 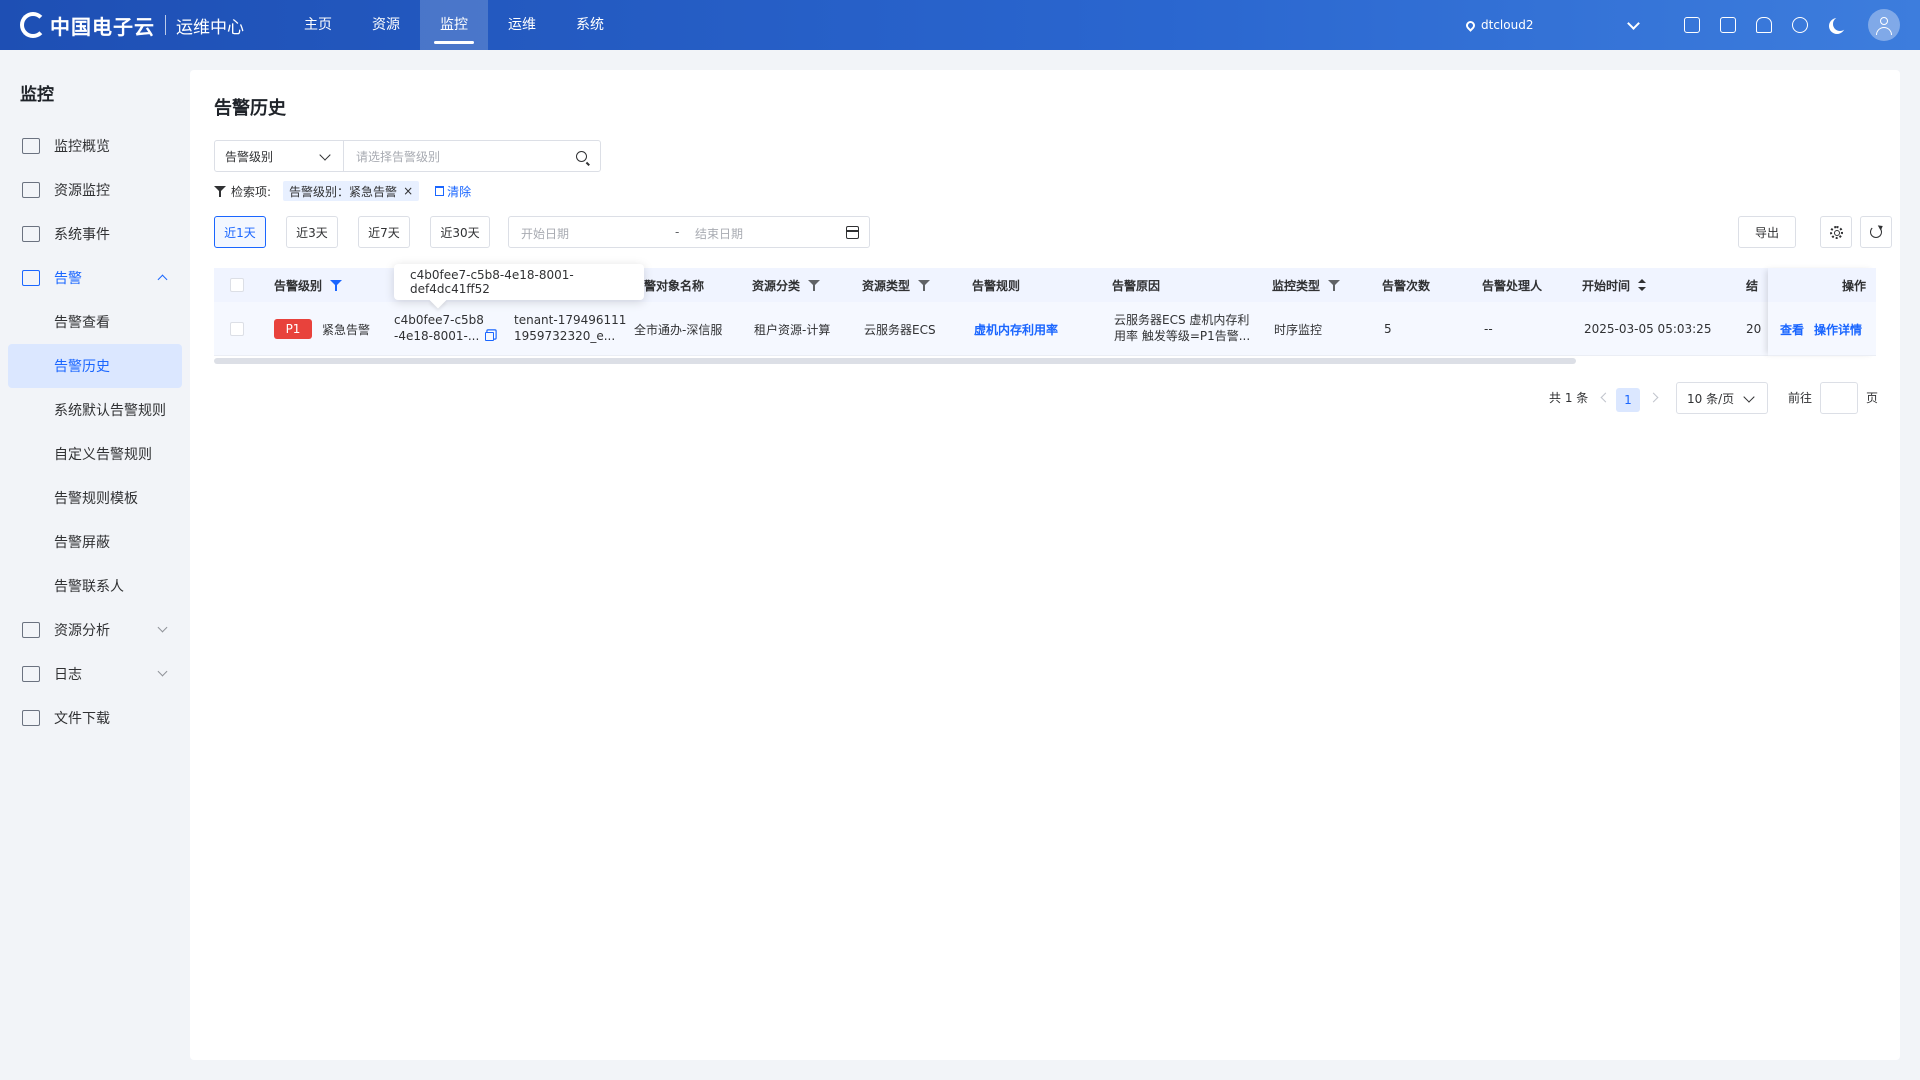 What do you see at coordinates (1872, 397) in the screenshot?
I see `page-unit-label: 页` at bounding box center [1872, 397].